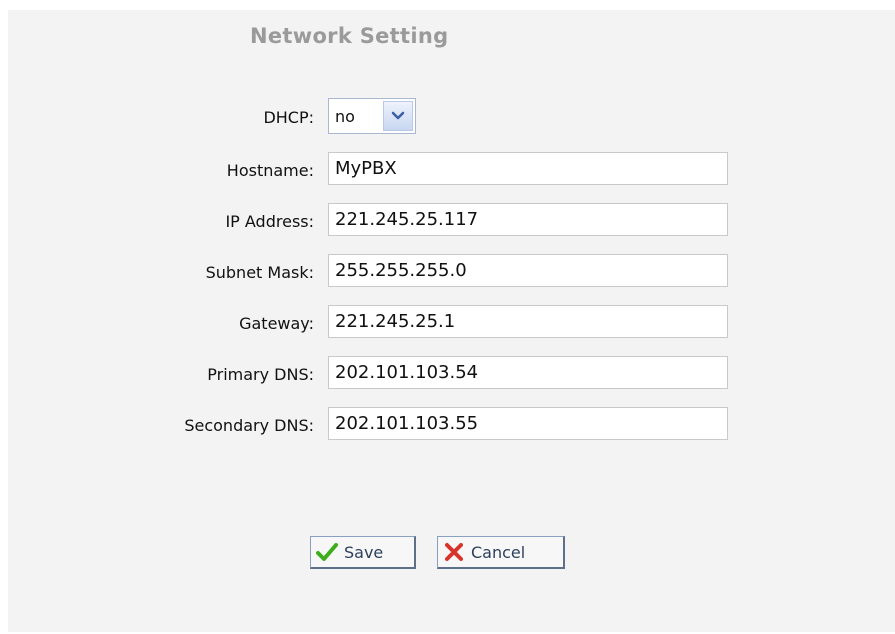 The width and height of the screenshot is (895, 634). I want to click on dhcp-label: DHCP:, so click(288, 117).